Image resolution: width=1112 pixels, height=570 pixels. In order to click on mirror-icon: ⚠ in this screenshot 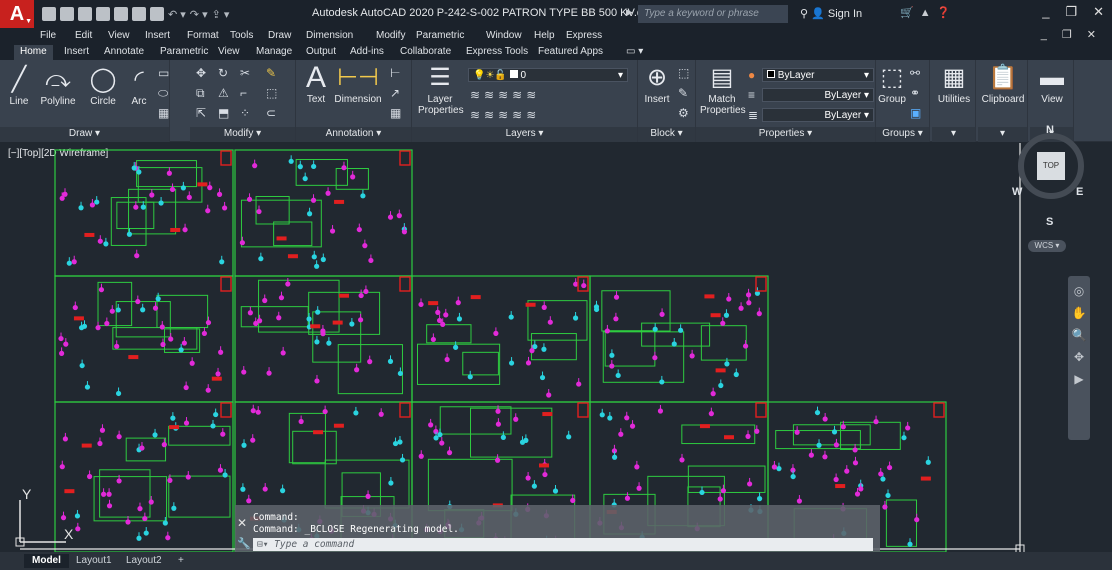, I will do `click(223, 93)`.